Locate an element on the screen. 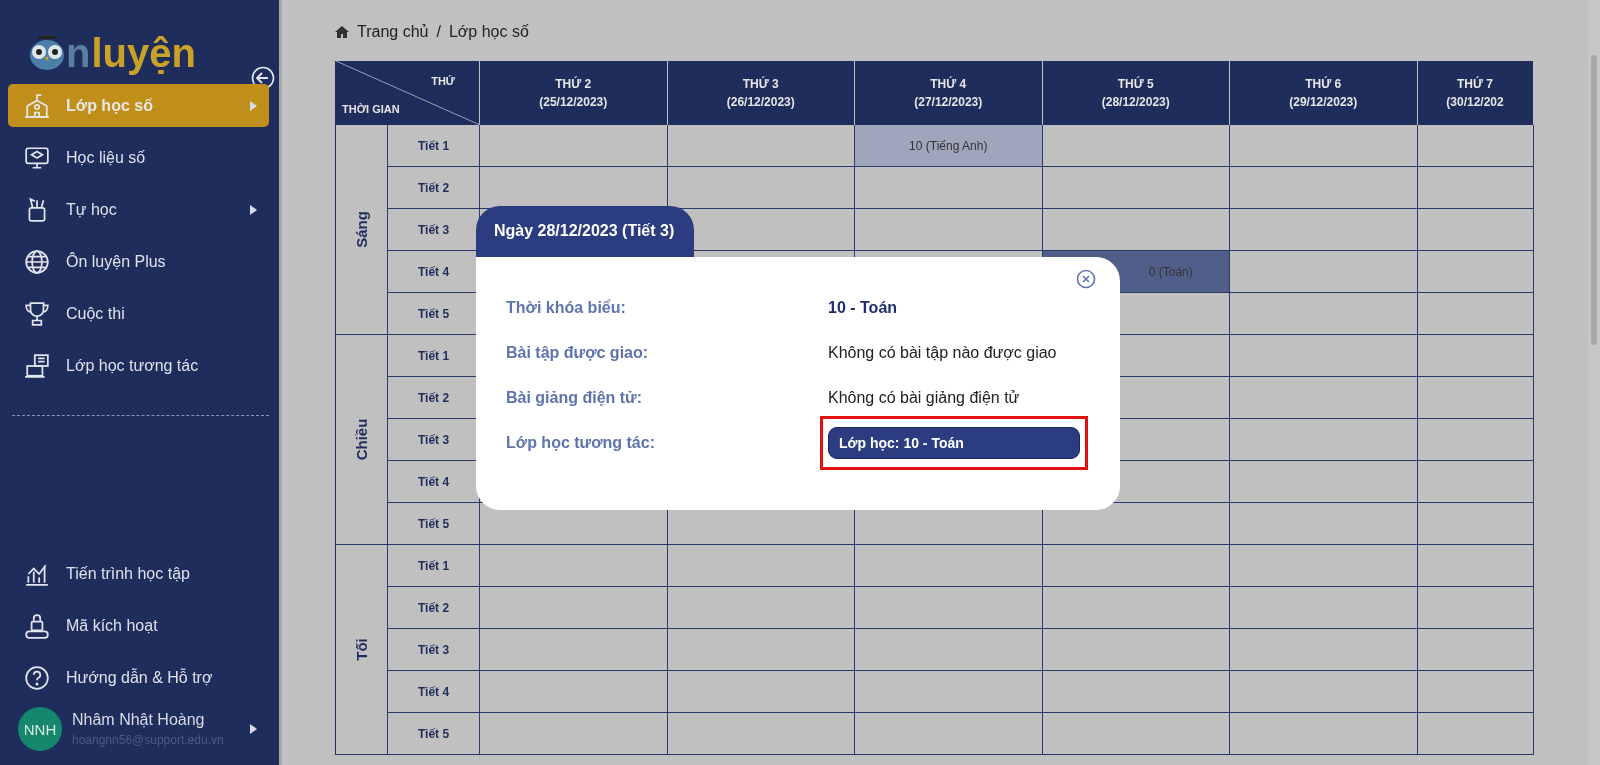 Image resolution: width=1600 pixels, height=765 pixels. sidebar-item: Cuộc thi is located at coordinates (138, 313).